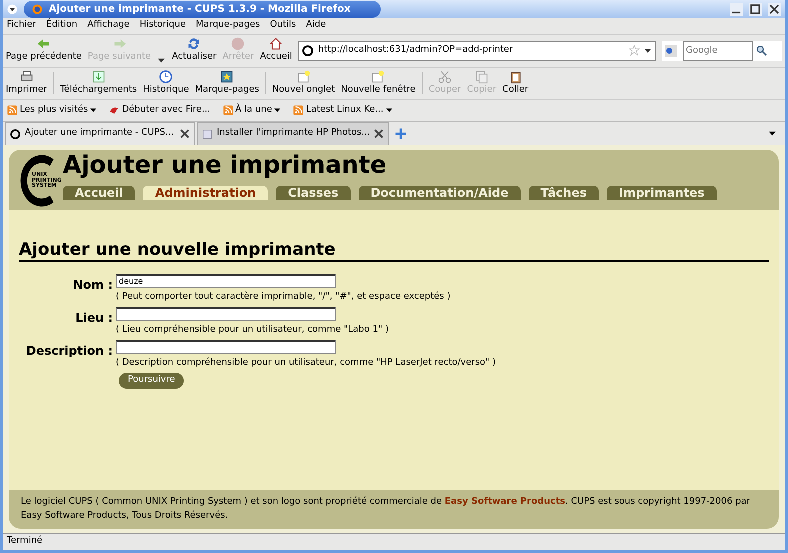 The width and height of the screenshot is (788, 553). Describe the element at coordinates (439, 193) in the screenshot. I see `nav-tab: Documentation/Aide` at that location.